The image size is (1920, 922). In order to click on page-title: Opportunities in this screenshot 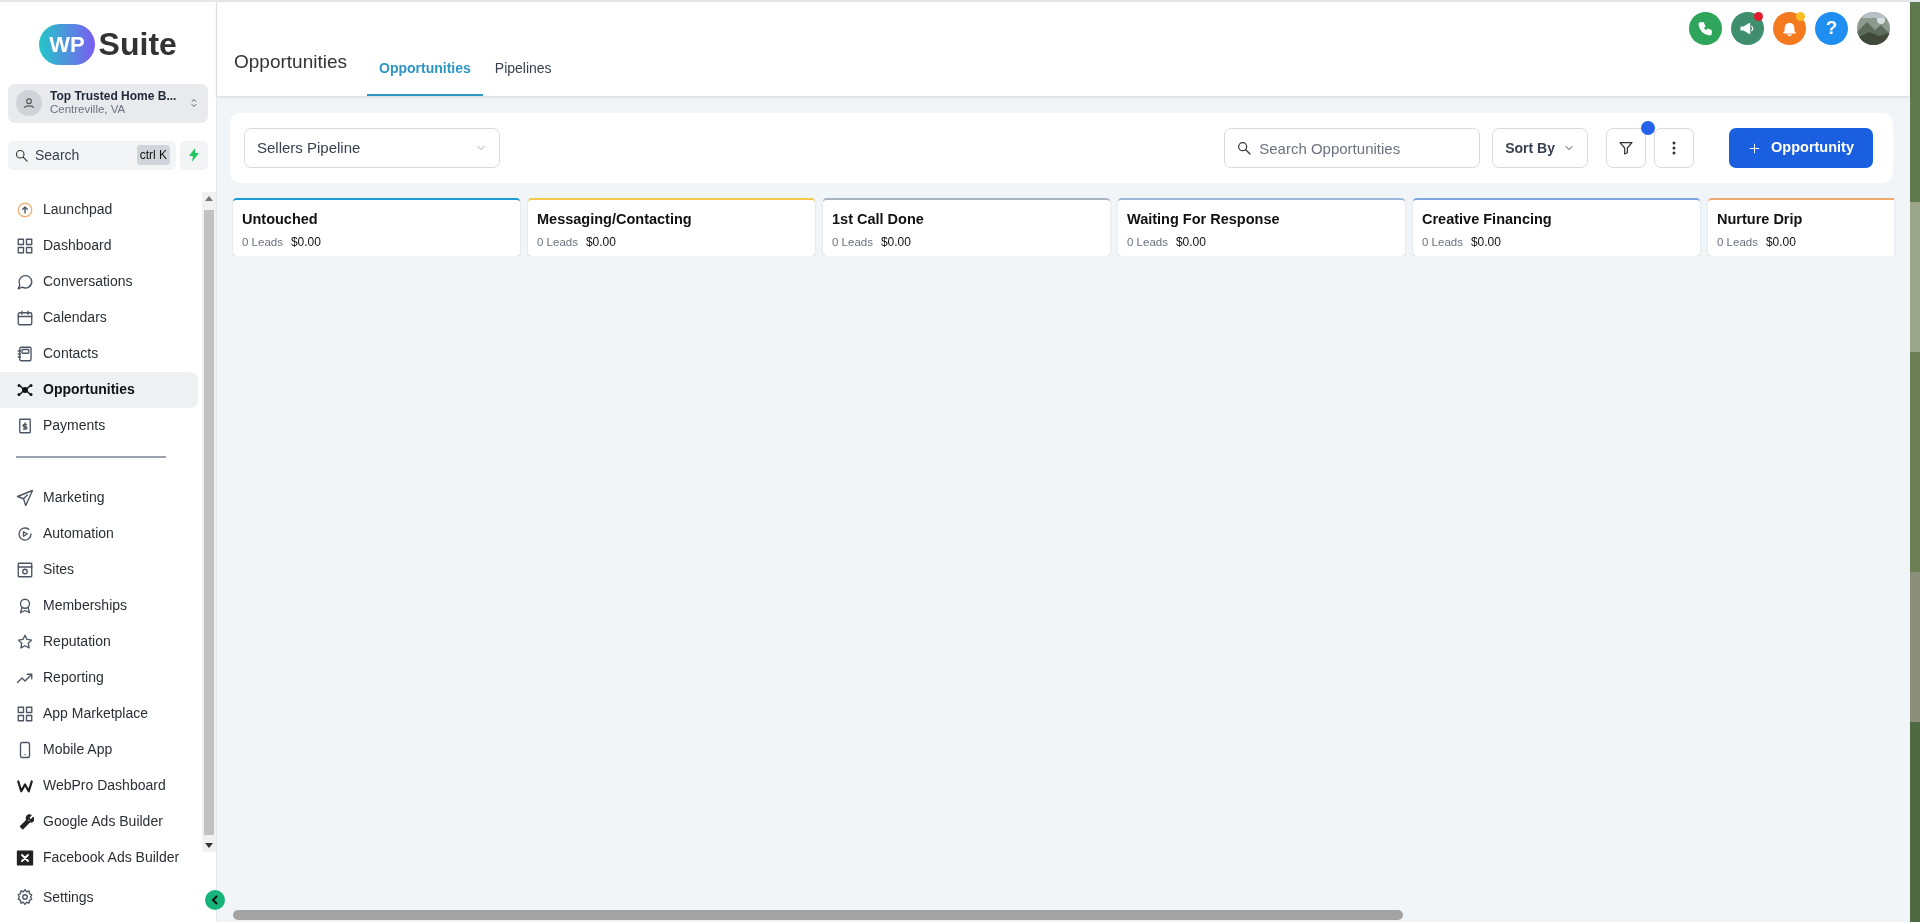, I will do `click(290, 61)`.